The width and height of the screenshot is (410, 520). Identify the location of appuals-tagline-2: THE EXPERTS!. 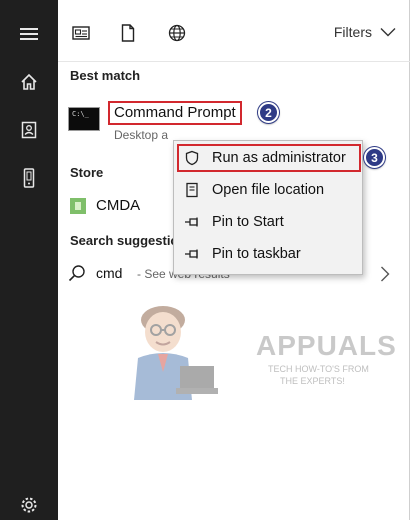
(312, 381).